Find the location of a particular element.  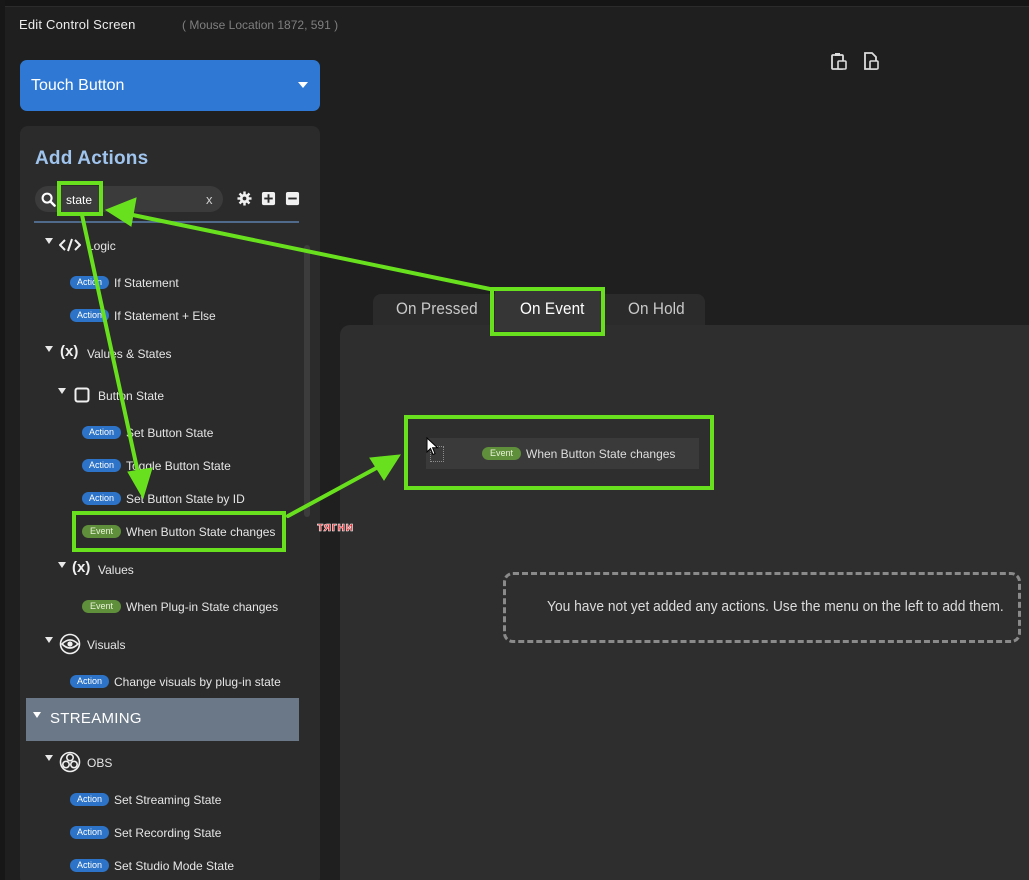

window-top-line is located at coordinates (514, 6).